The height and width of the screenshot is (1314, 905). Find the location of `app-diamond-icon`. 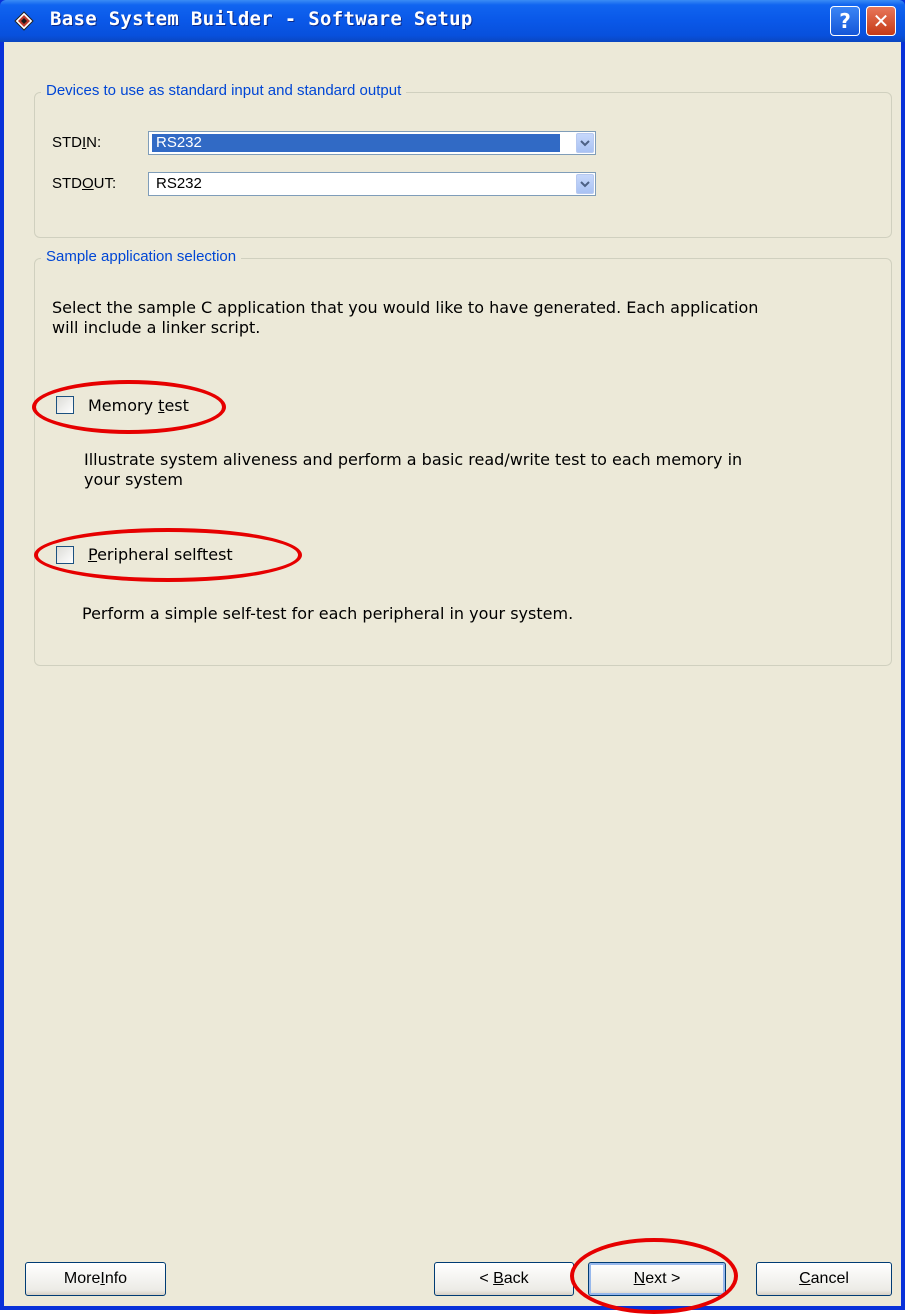

app-diamond-icon is located at coordinates (24, 21).